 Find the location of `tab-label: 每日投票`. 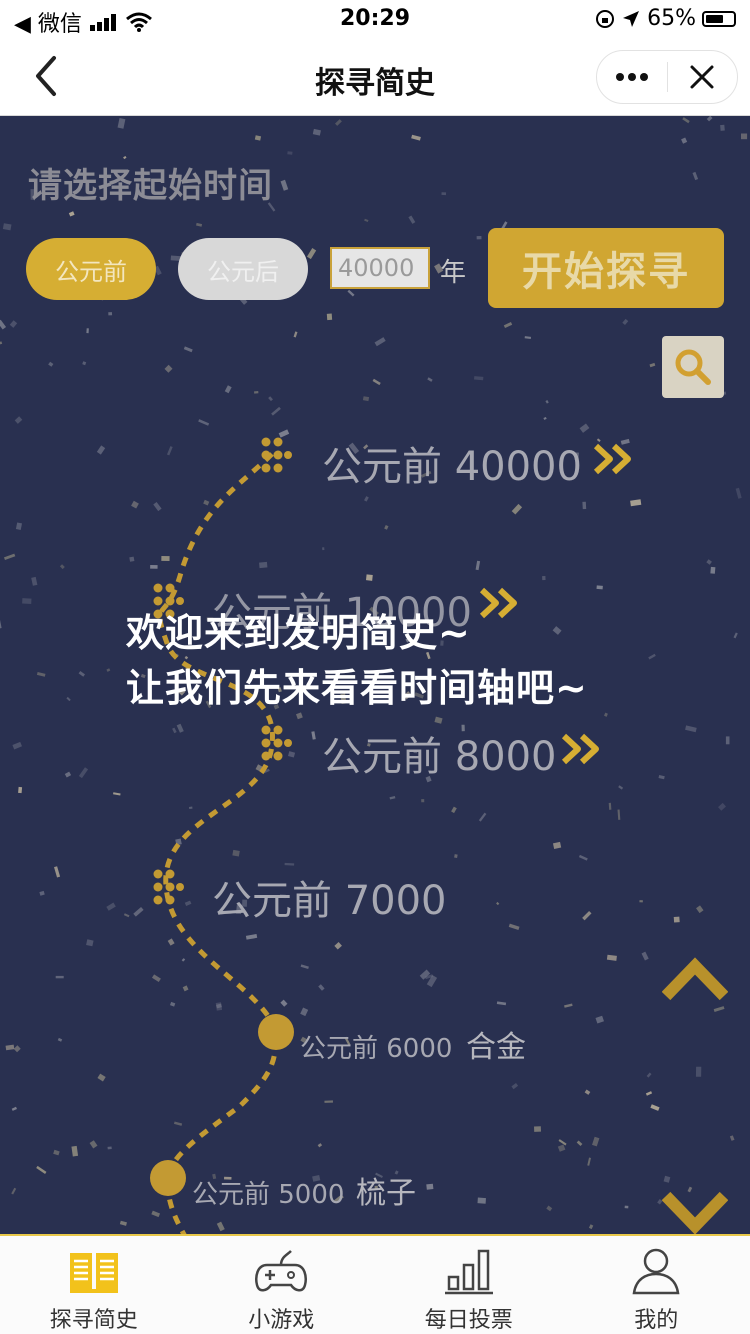

tab-label: 每日投票 is located at coordinates (468, 1320).